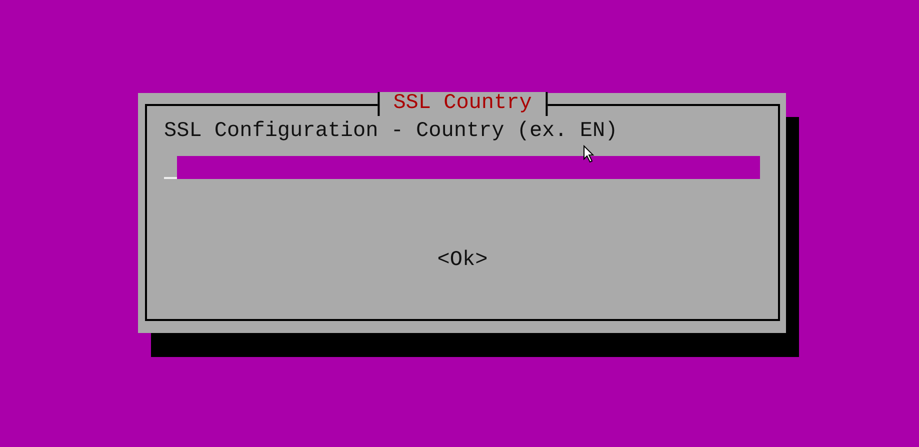 The image size is (919, 447). What do you see at coordinates (468, 167) in the screenshot?
I see `input-field` at bounding box center [468, 167].